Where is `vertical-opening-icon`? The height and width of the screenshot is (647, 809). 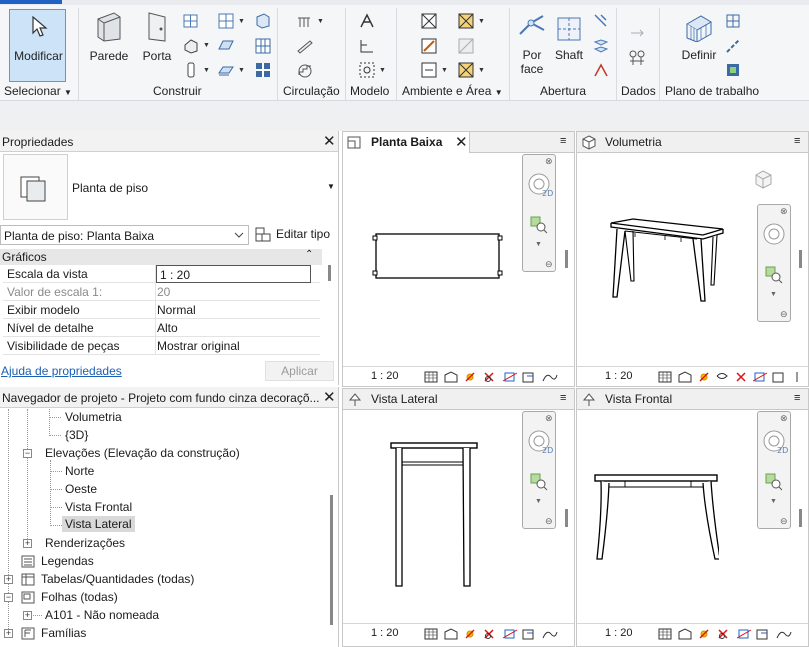 vertical-opening-icon is located at coordinates (601, 46).